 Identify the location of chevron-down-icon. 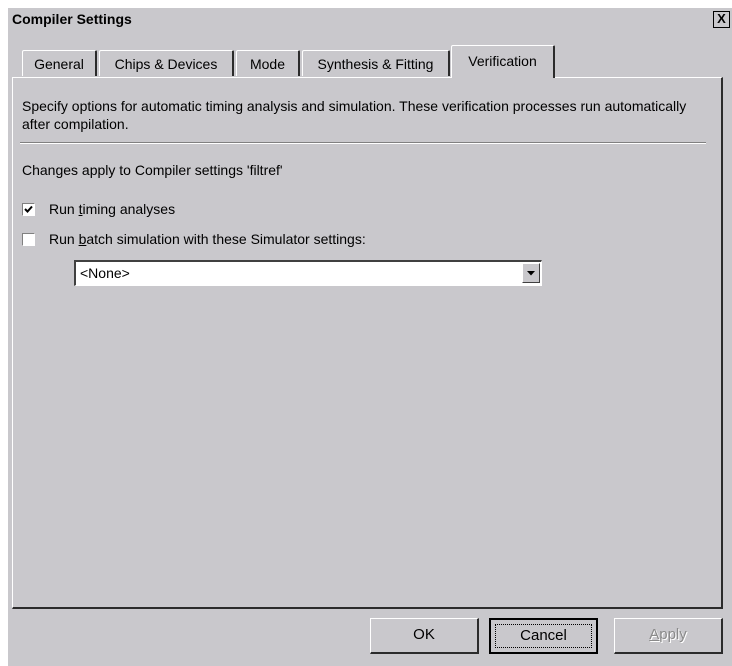
(531, 273).